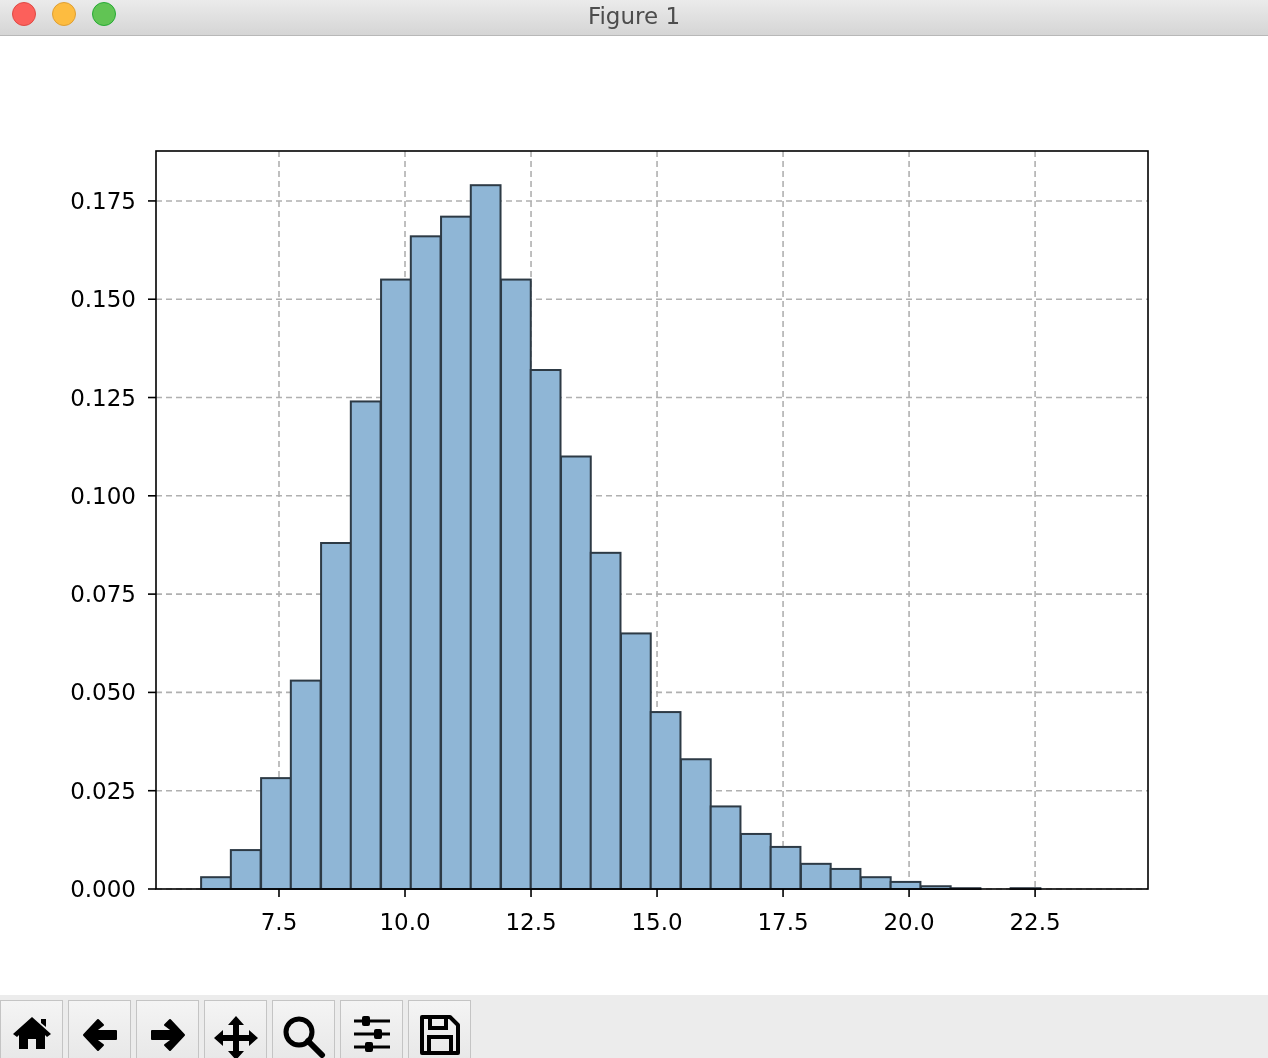 The image size is (1268, 1058). I want to click on tick-label: 20.0, so click(909, 922).